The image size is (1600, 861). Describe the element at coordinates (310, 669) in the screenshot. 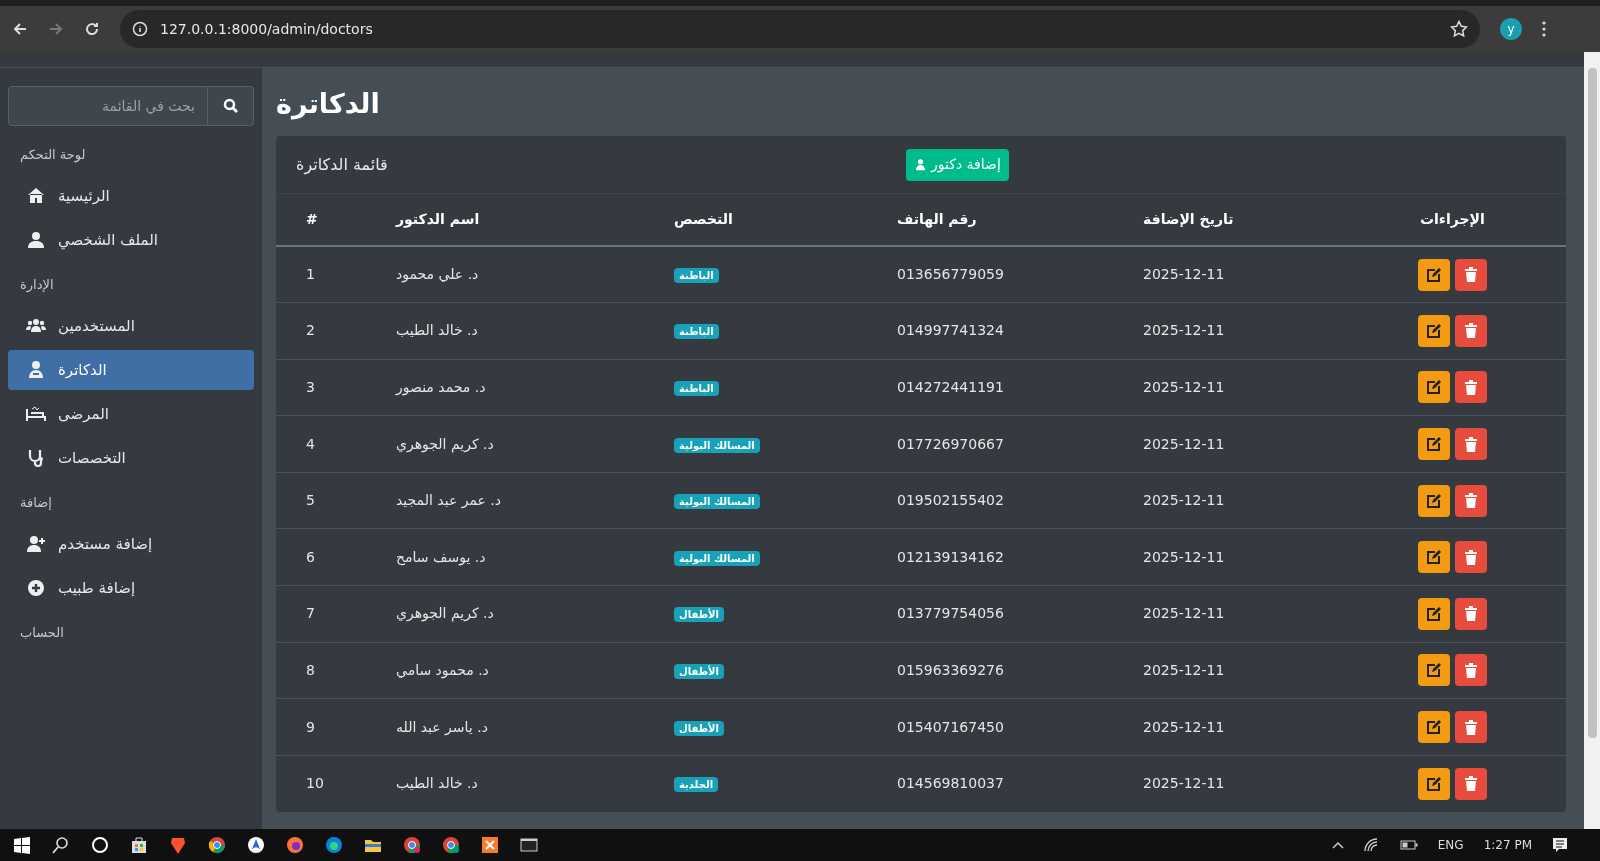

I see `table-cell: 8` at that location.